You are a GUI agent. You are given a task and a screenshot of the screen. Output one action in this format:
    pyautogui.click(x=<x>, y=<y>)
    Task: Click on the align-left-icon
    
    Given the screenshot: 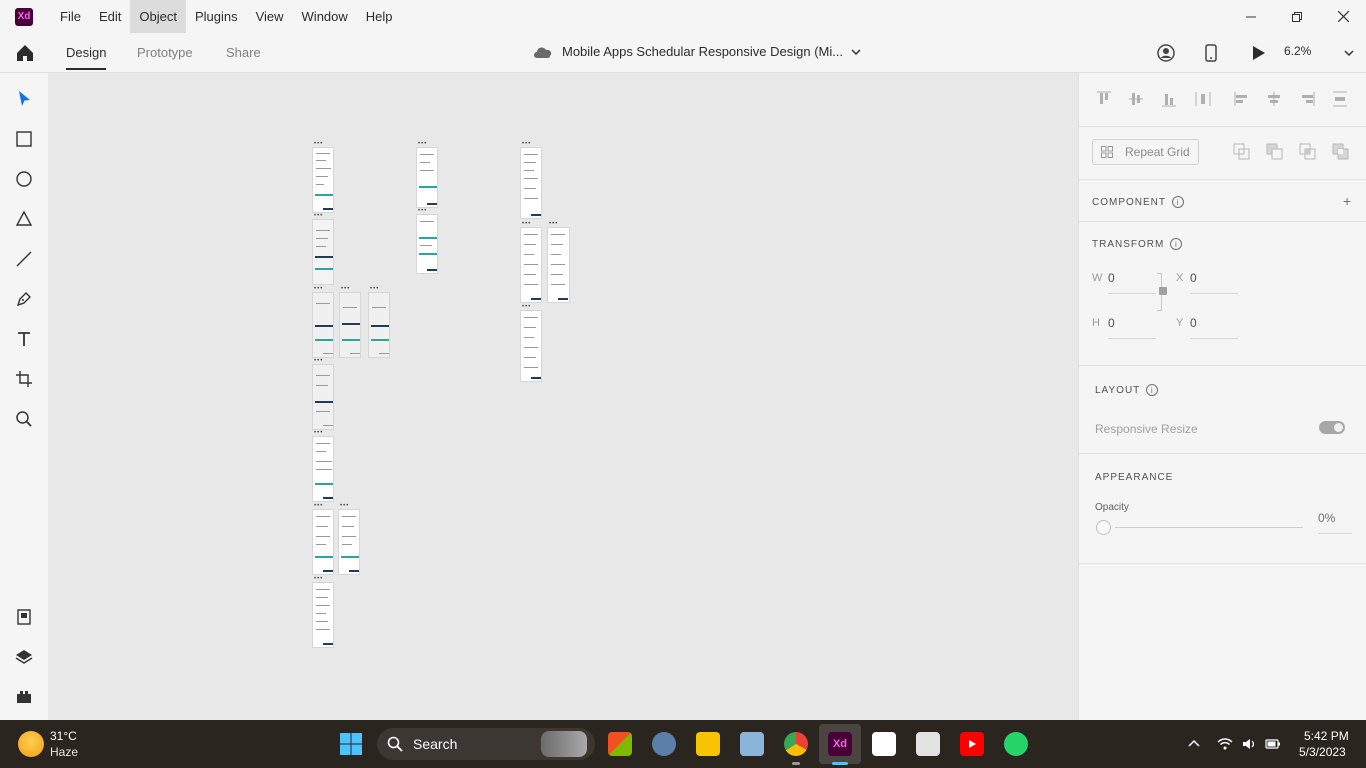 What is the action you would take?
    pyautogui.click(x=1242, y=99)
    